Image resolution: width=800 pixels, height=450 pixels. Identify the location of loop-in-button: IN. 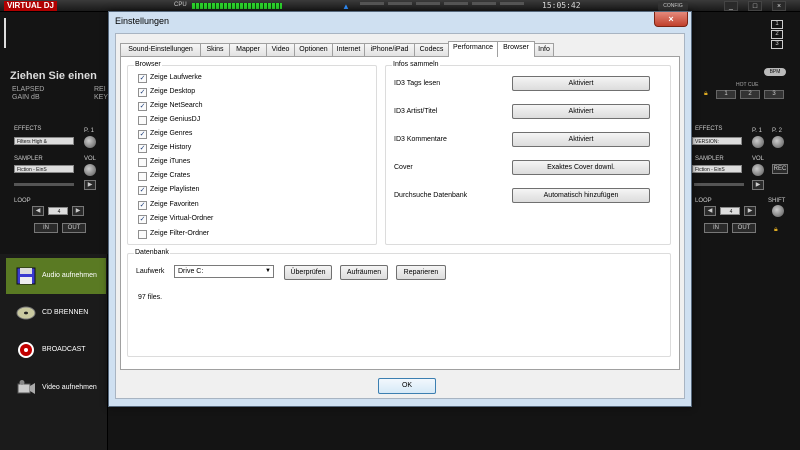
(46, 228).